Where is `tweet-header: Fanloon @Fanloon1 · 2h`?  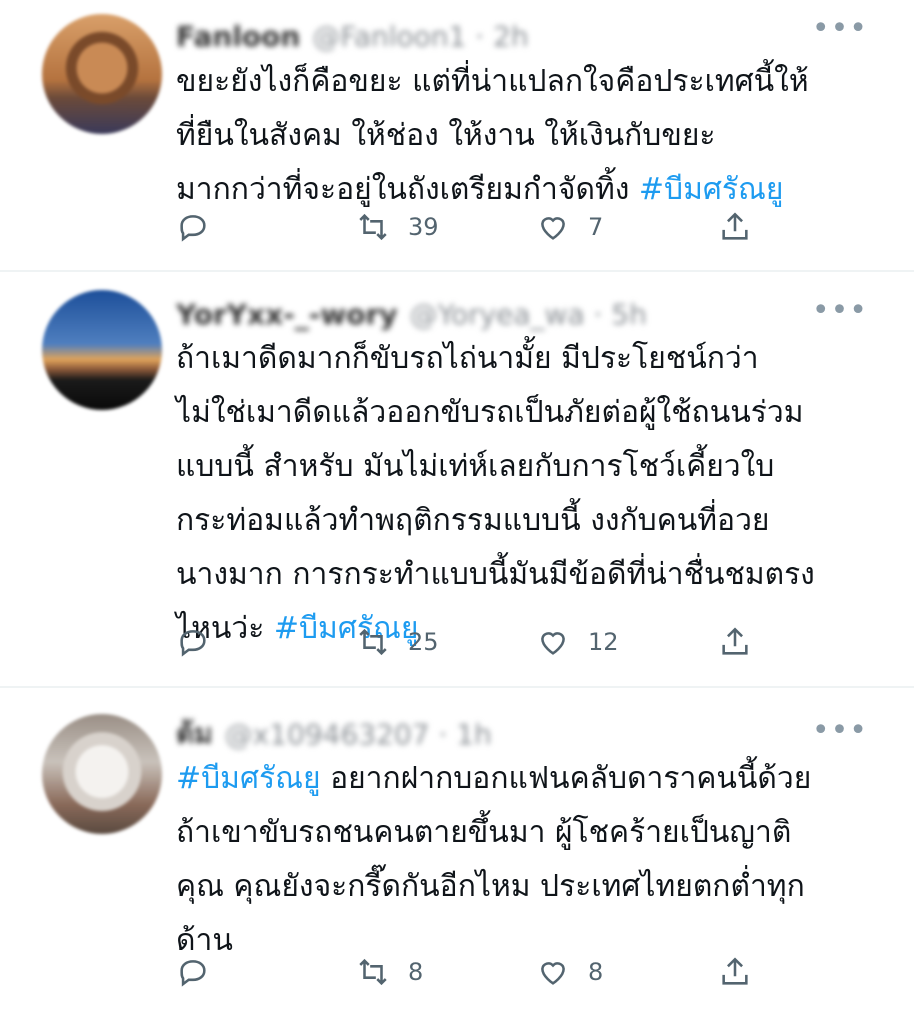
tweet-header: Fanloon @Fanloon1 · 2h is located at coordinates (352, 36).